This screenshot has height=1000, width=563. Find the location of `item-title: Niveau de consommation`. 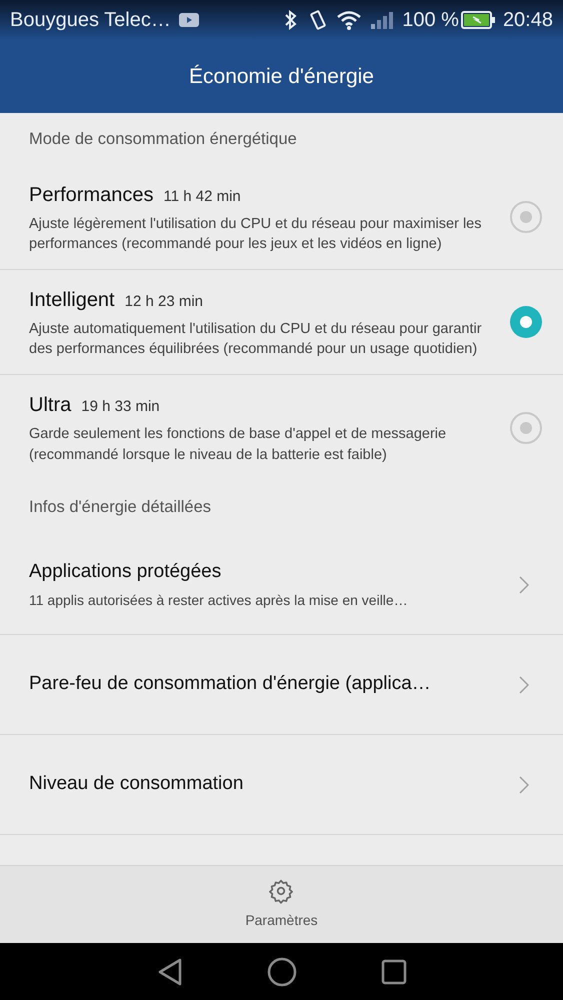

item-title: Niveau de consommation is located at coordinates (136, 784).